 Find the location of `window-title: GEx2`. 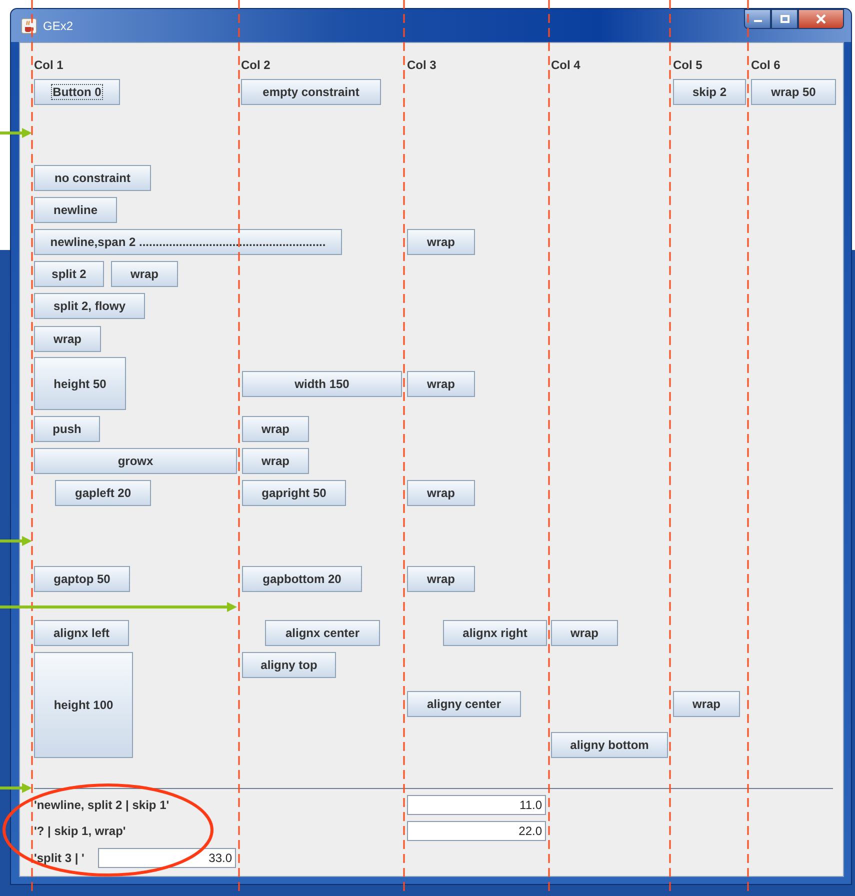

window-title: GEx2 is located at coordinates (58, 25).